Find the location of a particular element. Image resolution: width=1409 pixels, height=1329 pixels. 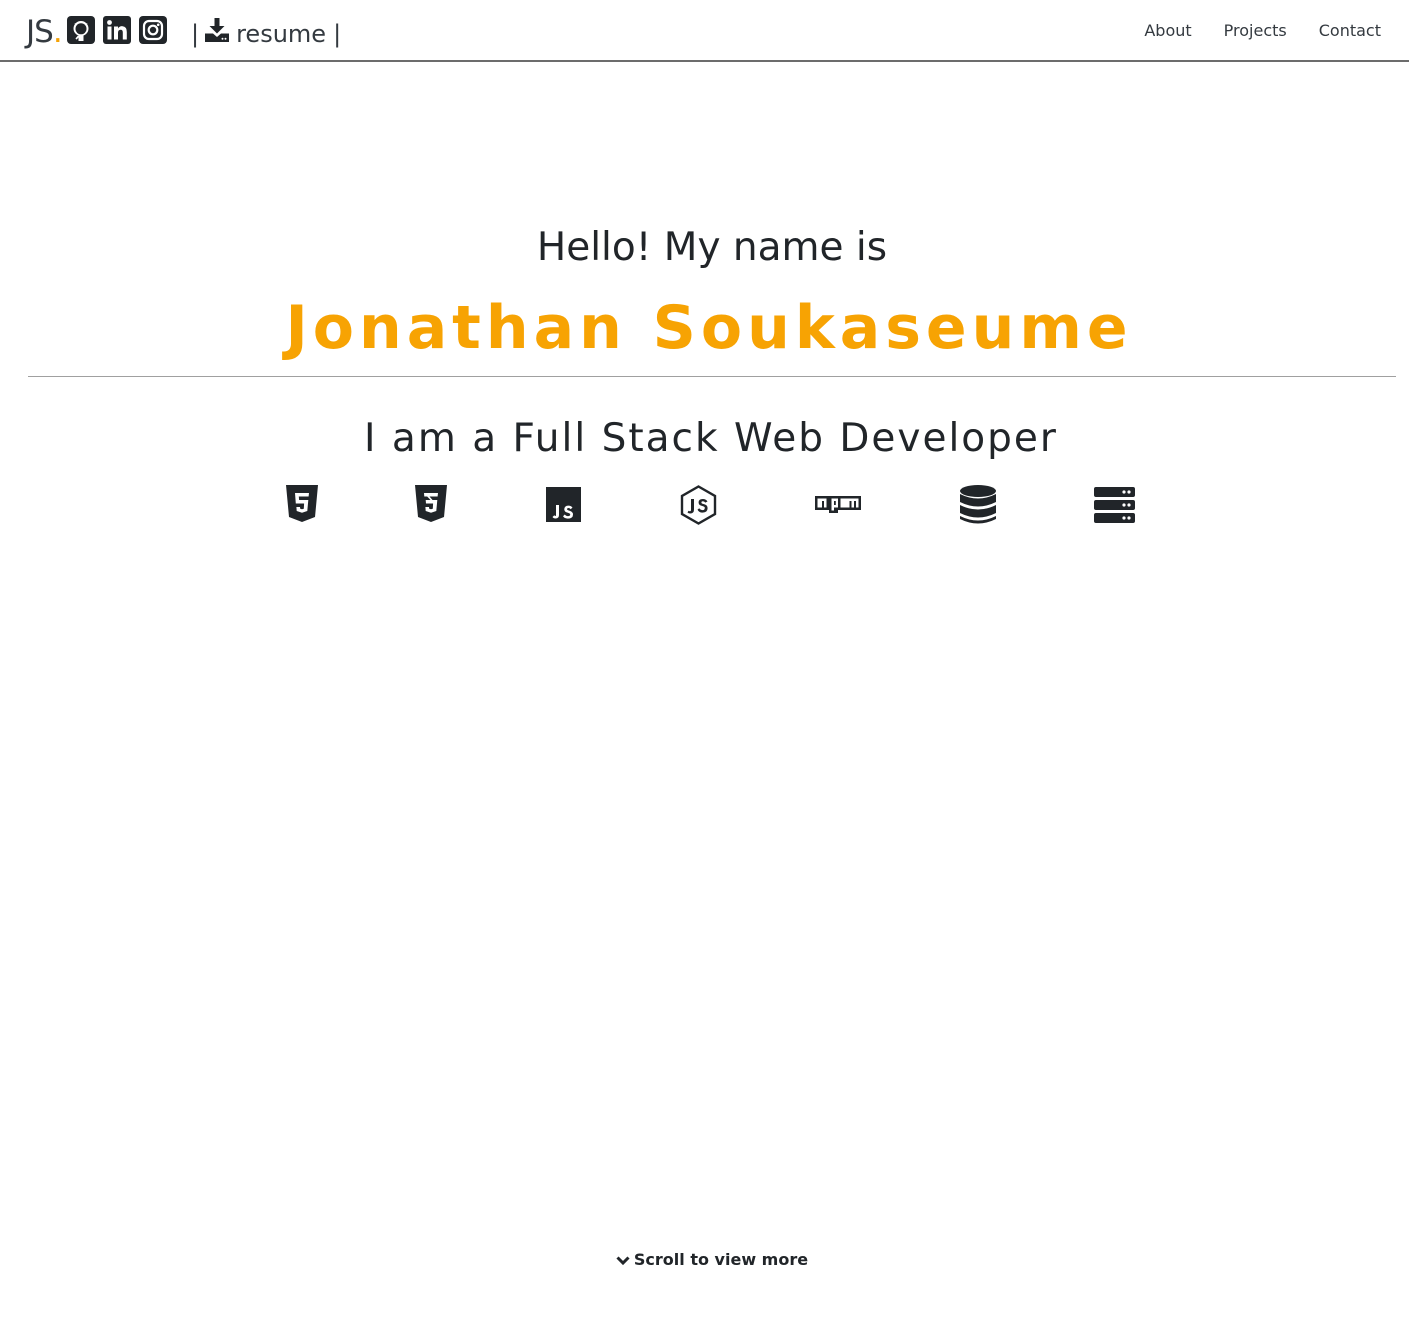

nodejs-icon is located at coordinates (698, 505).